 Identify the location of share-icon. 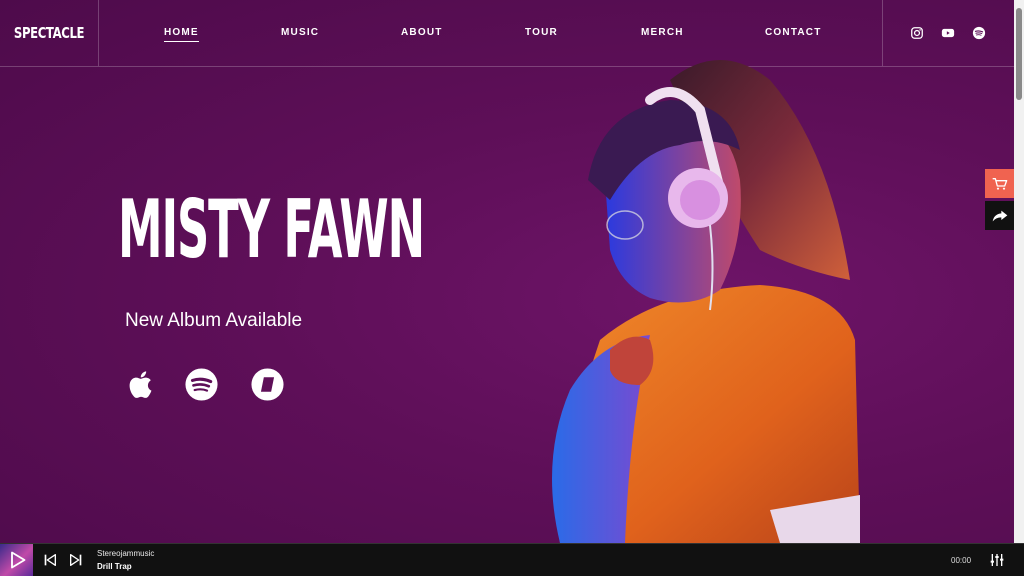
(999, 215).